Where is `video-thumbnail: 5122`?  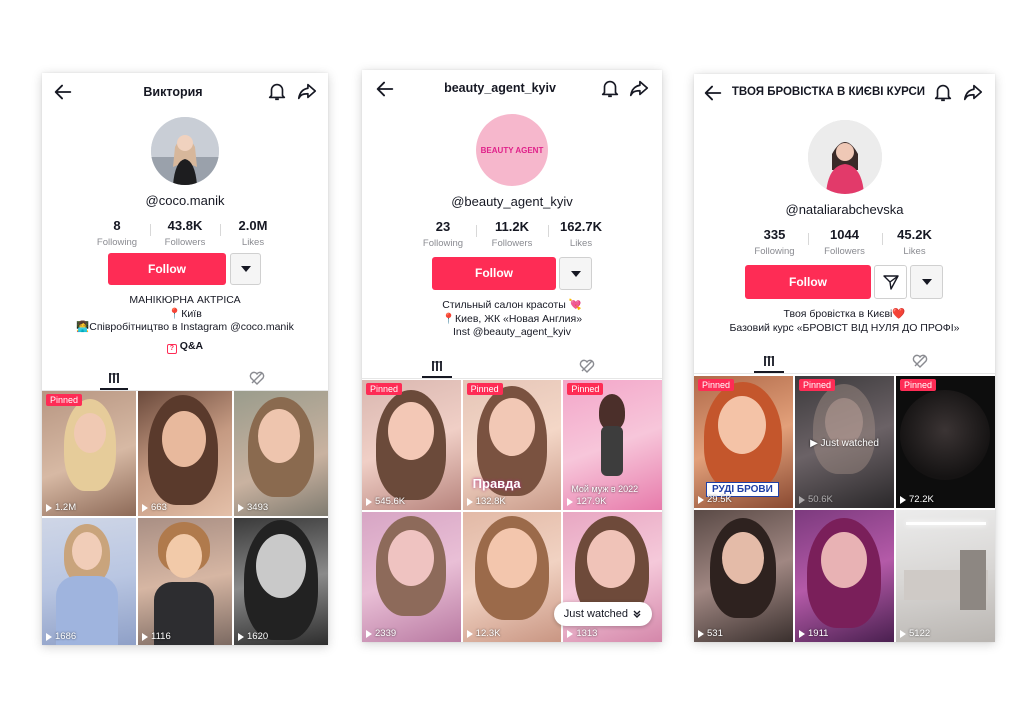 video-thumbnail: 5122 is located at coordinates (945, 576).